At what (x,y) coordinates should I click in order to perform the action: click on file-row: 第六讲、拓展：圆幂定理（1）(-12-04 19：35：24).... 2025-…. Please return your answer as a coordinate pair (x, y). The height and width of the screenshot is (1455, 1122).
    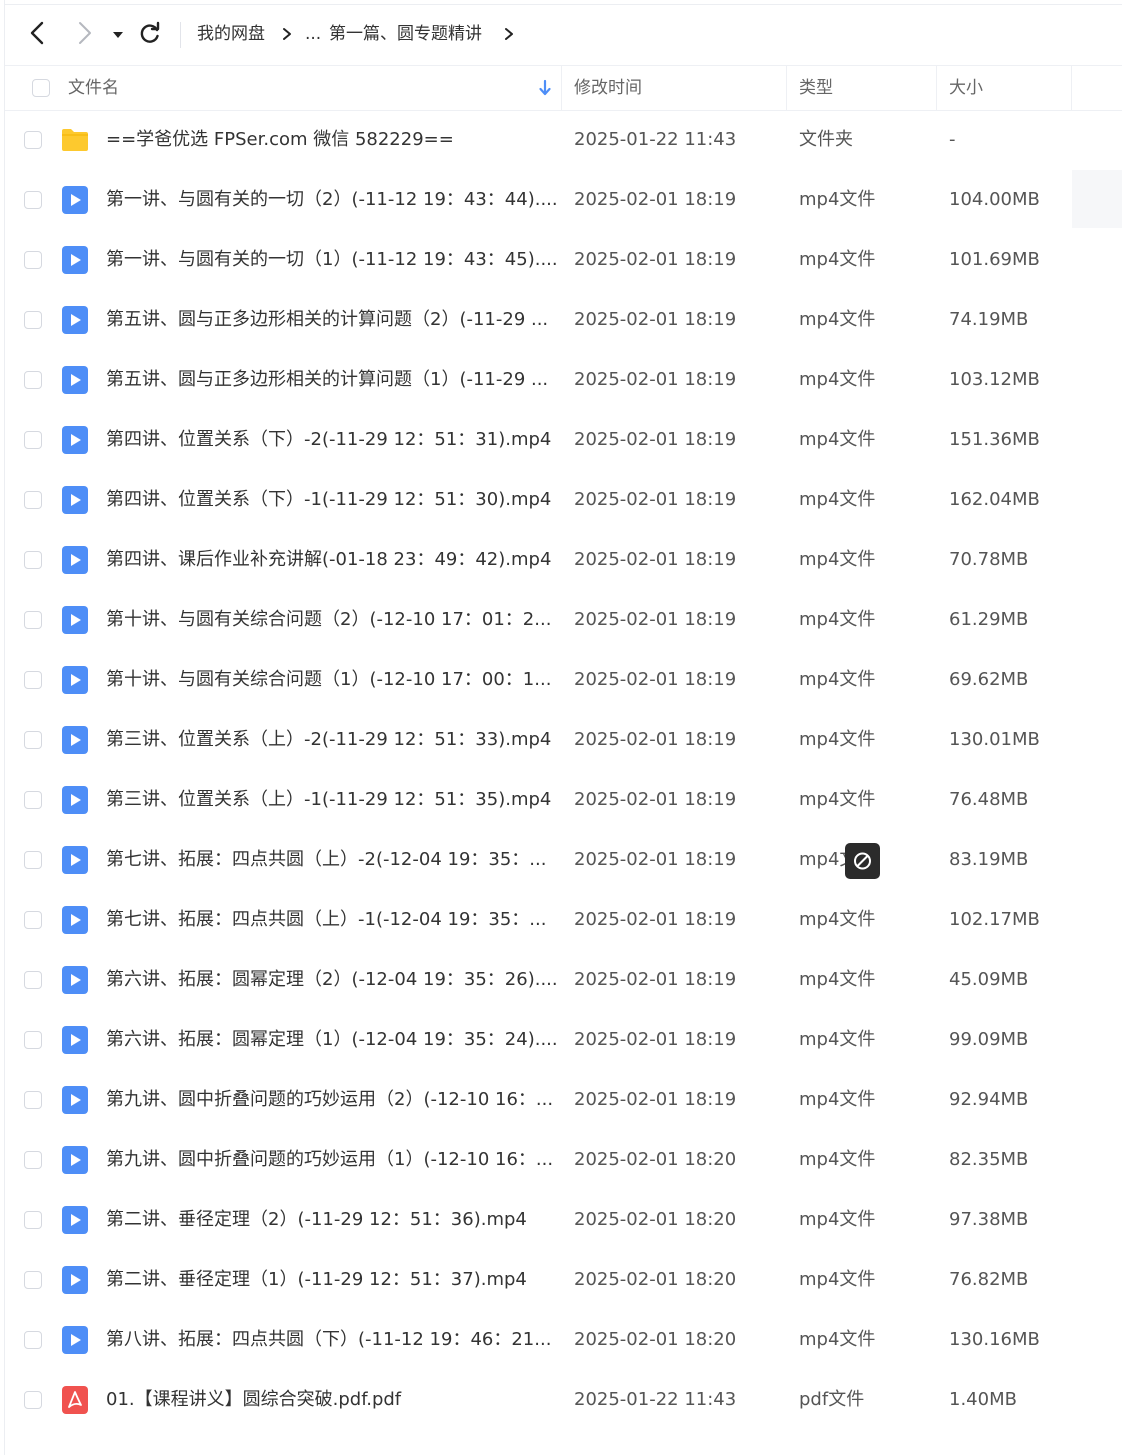
    Looking at the image, I should click on (563, 1040).